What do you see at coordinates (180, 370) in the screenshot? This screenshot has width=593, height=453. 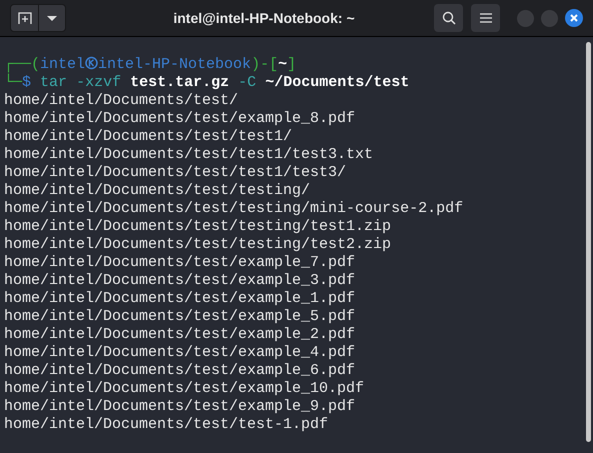 I see `output-line: home/intel/Documents/test/example_6.pdf` at bounding box center [180, 370].